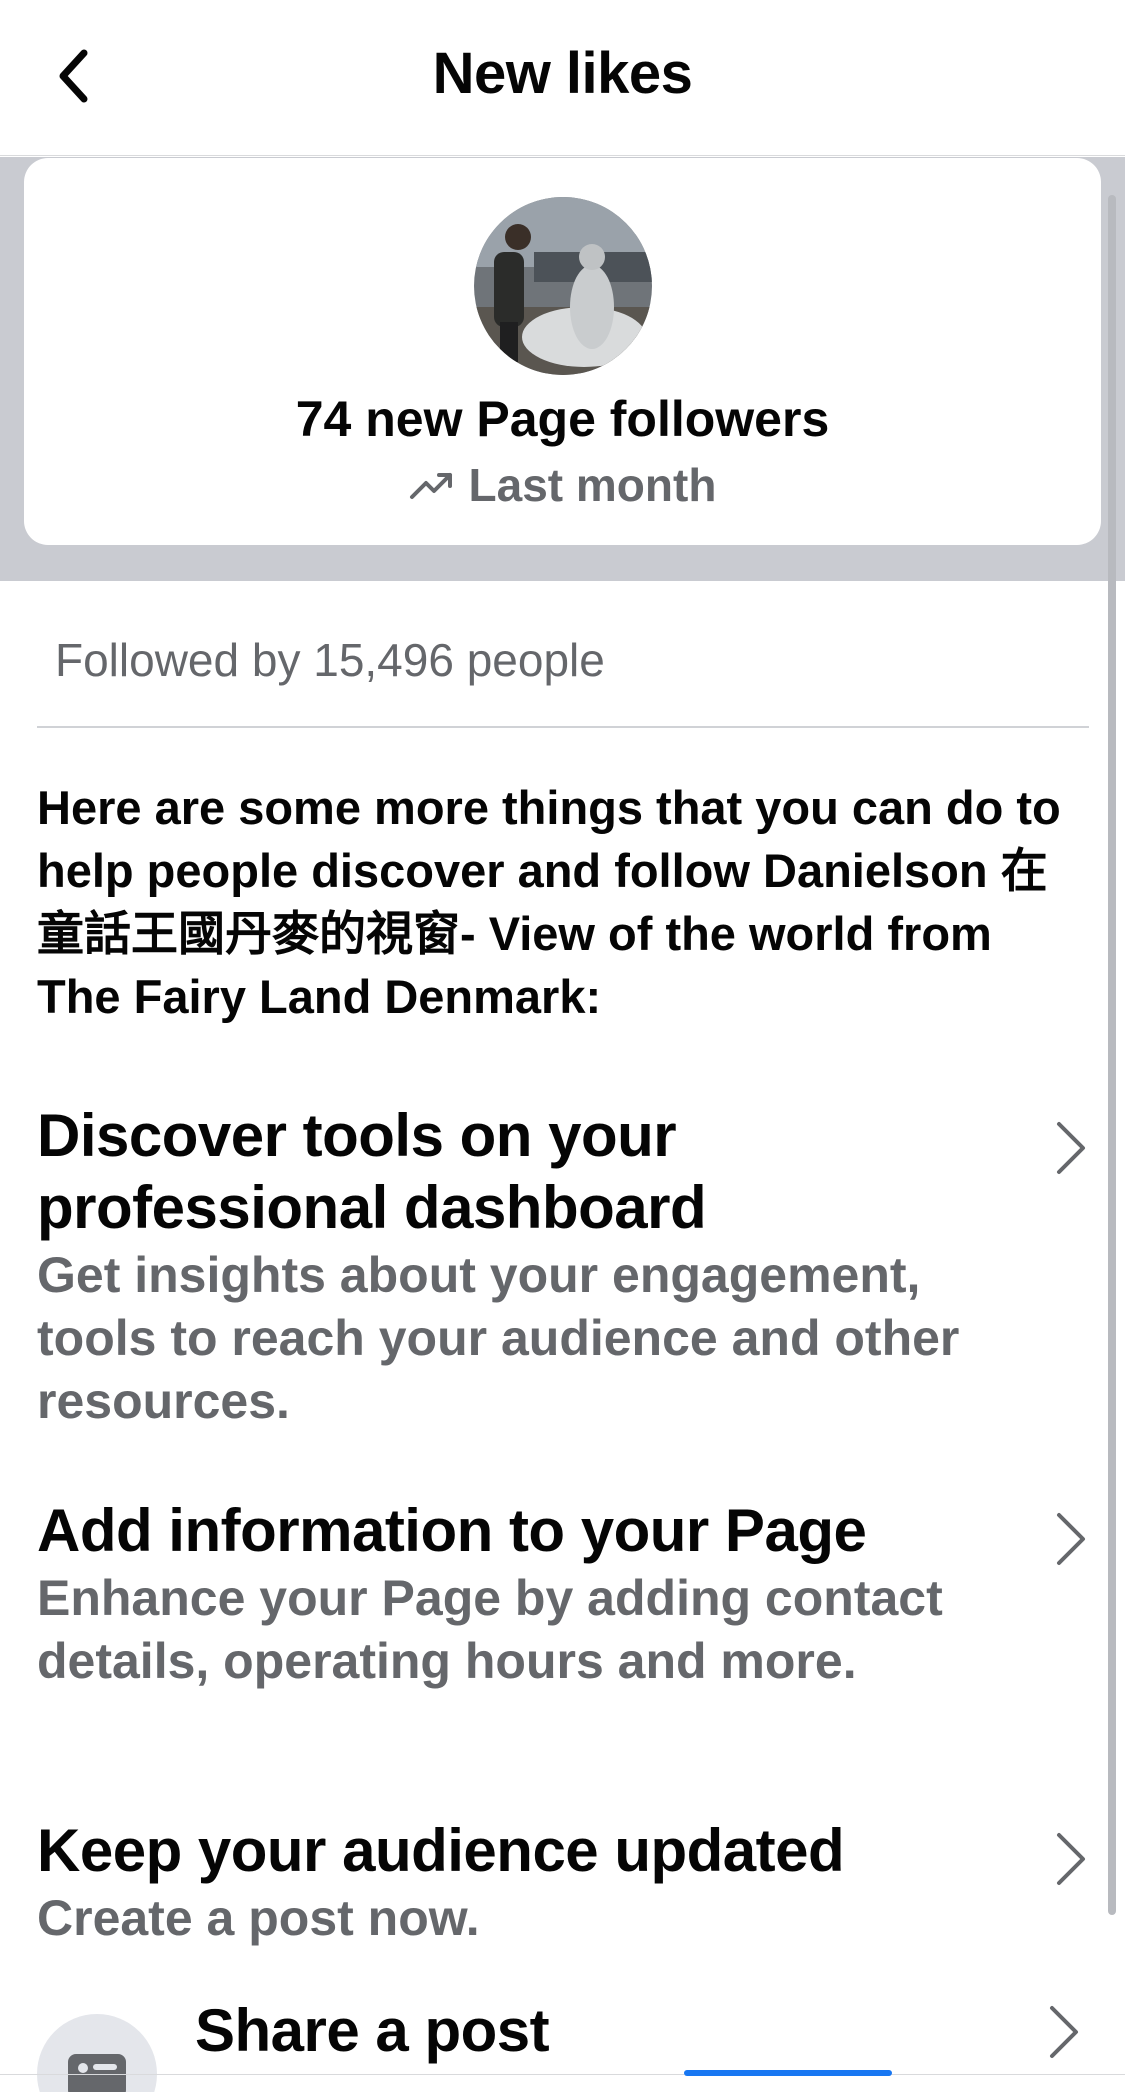 This screenshot has width=1125, height=2092. I want to click on trending-up-icon, so click(430, 486).